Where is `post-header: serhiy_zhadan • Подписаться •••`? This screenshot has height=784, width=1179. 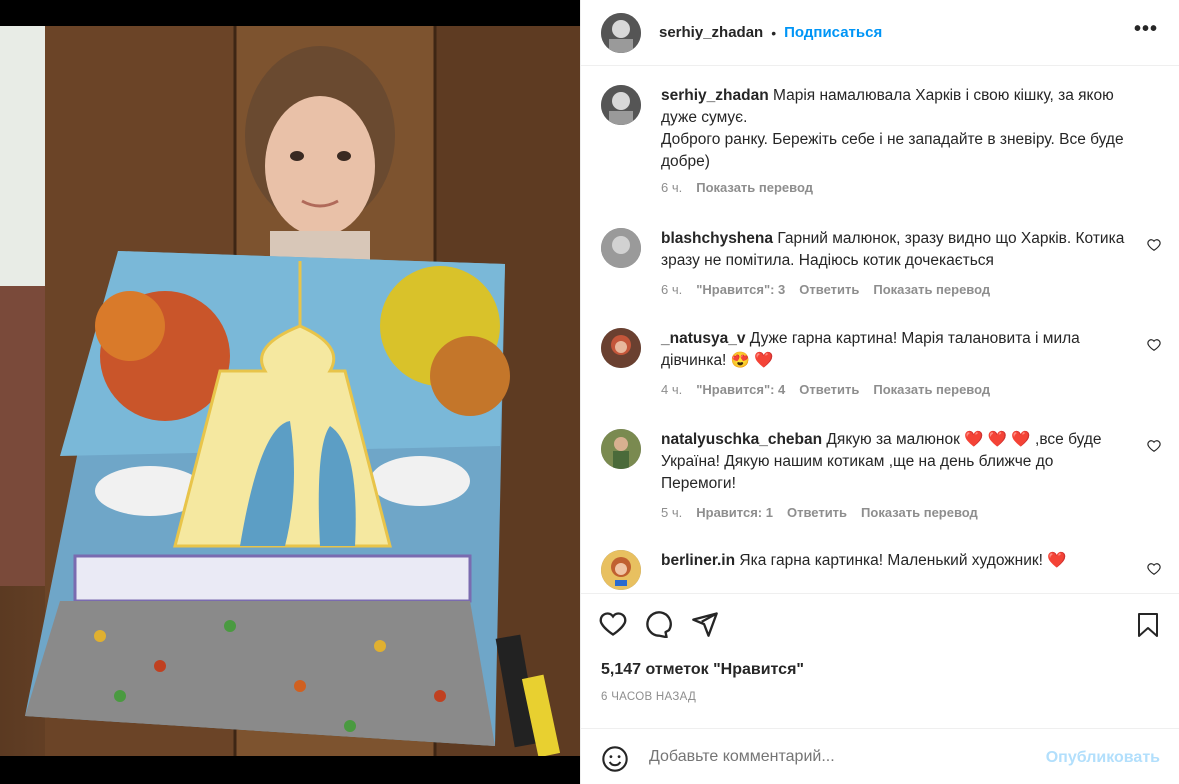
post-header: serhiy_zhadan • Подписаться ••• is located at coordinates (880, 33).